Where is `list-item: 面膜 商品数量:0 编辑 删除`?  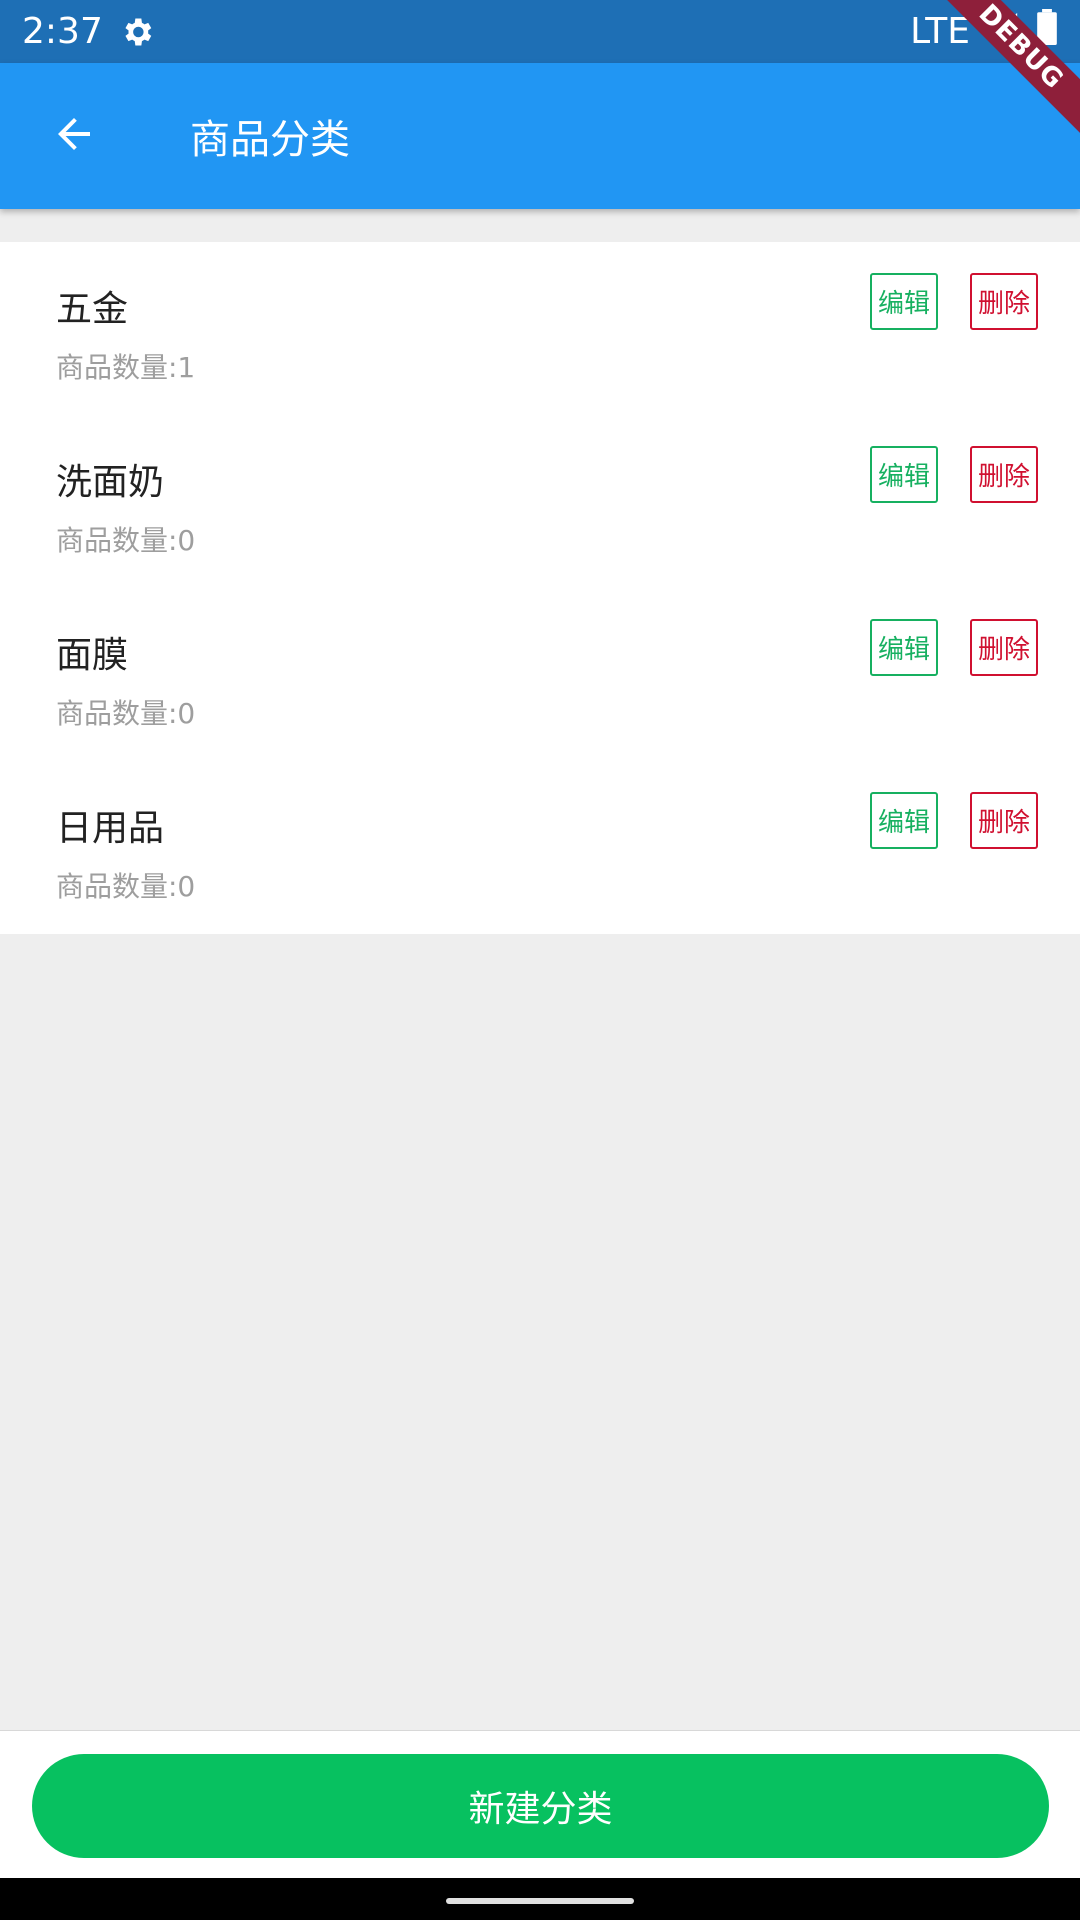
list-item: 面膜 商品数量:0 编辑 删除 is located at coordinates (540, 674).